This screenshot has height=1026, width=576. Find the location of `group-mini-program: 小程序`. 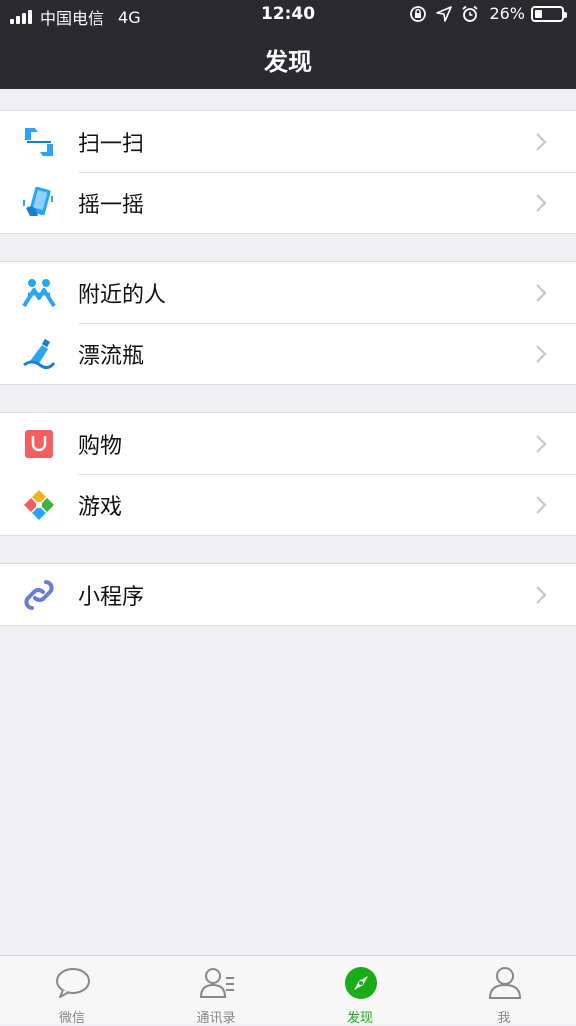

group-mini-program: 小程序 is located at coordinates (288, 594).